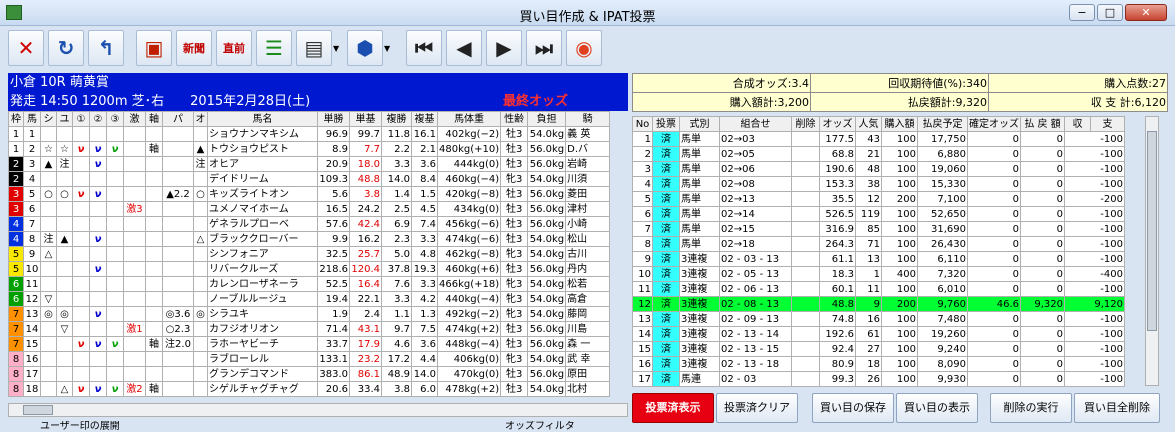  I want to click on document-button: ▤, so click(314, 48).